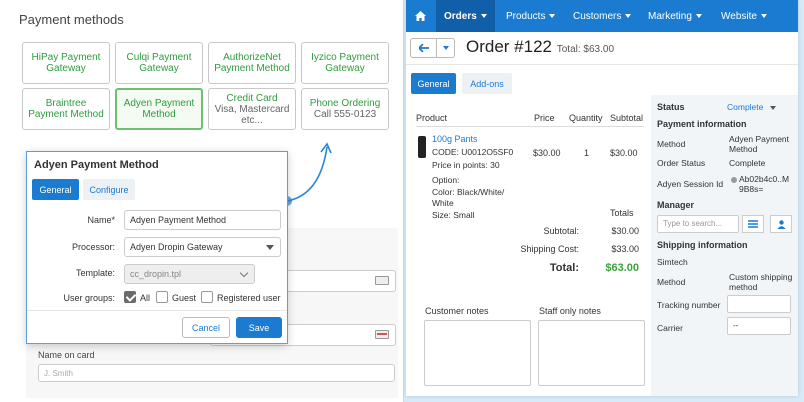 This screenshot has width=804, height=402. I want to click on card-hipay: HiPay Payment Gateway, so click(66, 63).